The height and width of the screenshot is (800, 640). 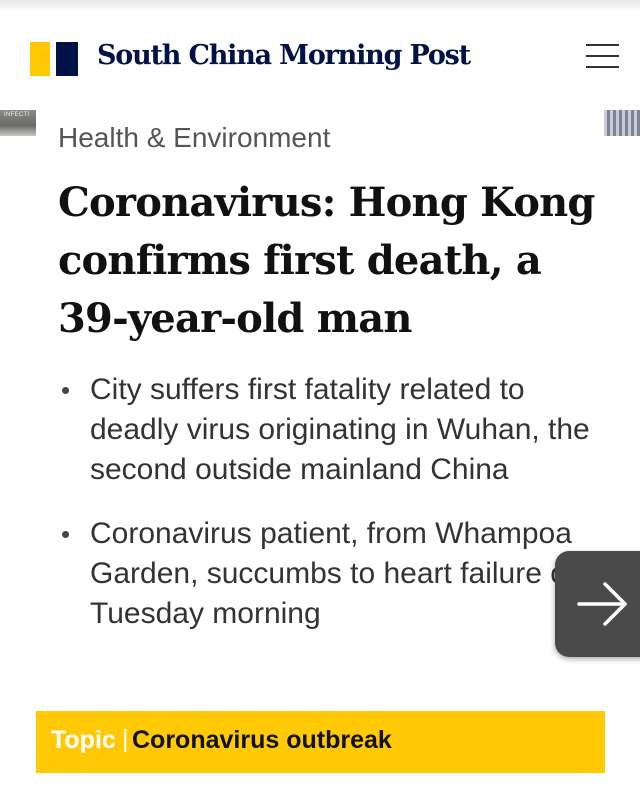 I want to click on topic-link: Coronavirus outbreak, so click(x=262, y=740).